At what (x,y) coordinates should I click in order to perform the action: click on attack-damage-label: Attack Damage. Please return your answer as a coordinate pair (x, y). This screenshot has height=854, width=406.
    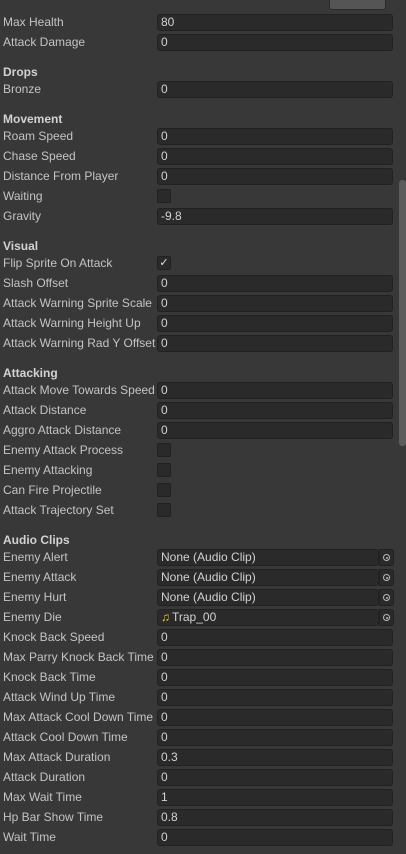
    Looking at the image, I should click on (44, 42).